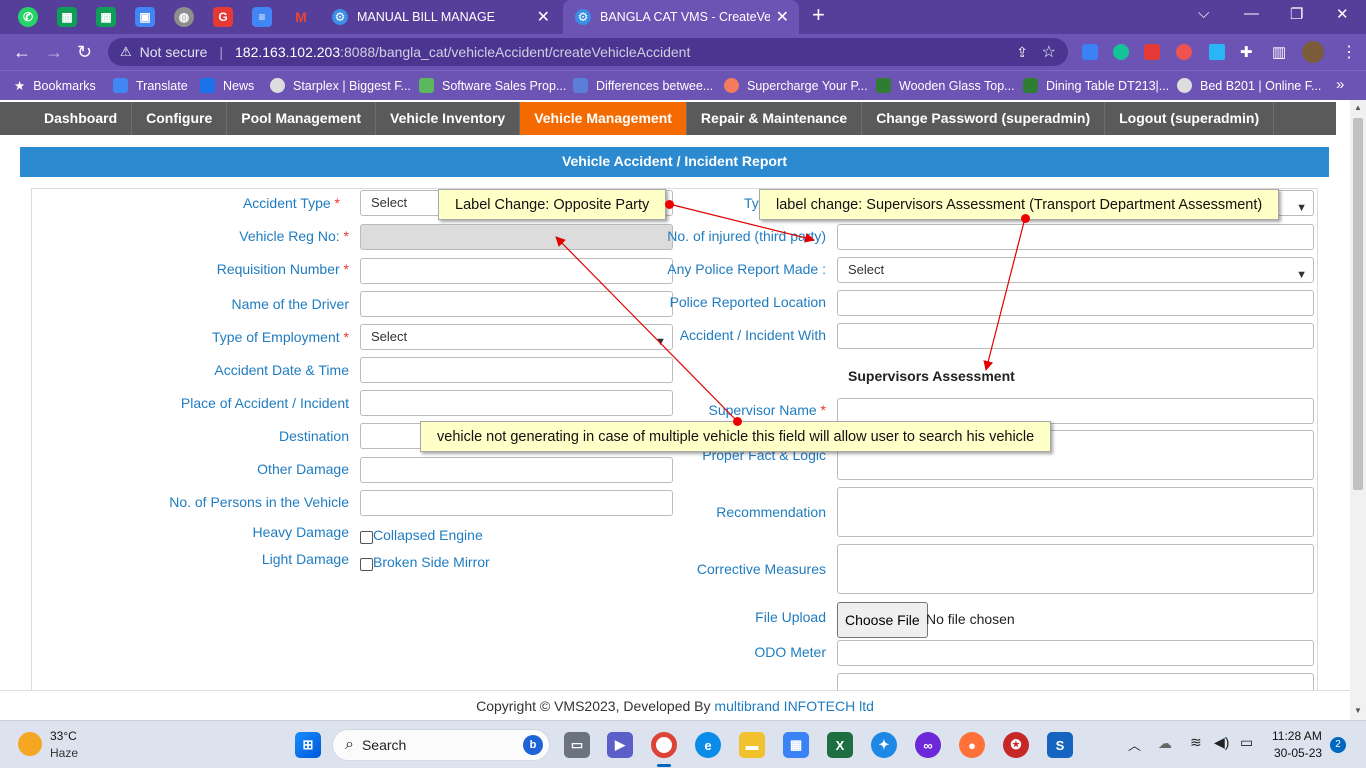 This screenshot has width=1366, height=768. What do you see at coordinates (448, 118) in the screenshot?
I see `menu-vehicle-inventory: Vehicle Inventory` at bounding box center [448, 118].